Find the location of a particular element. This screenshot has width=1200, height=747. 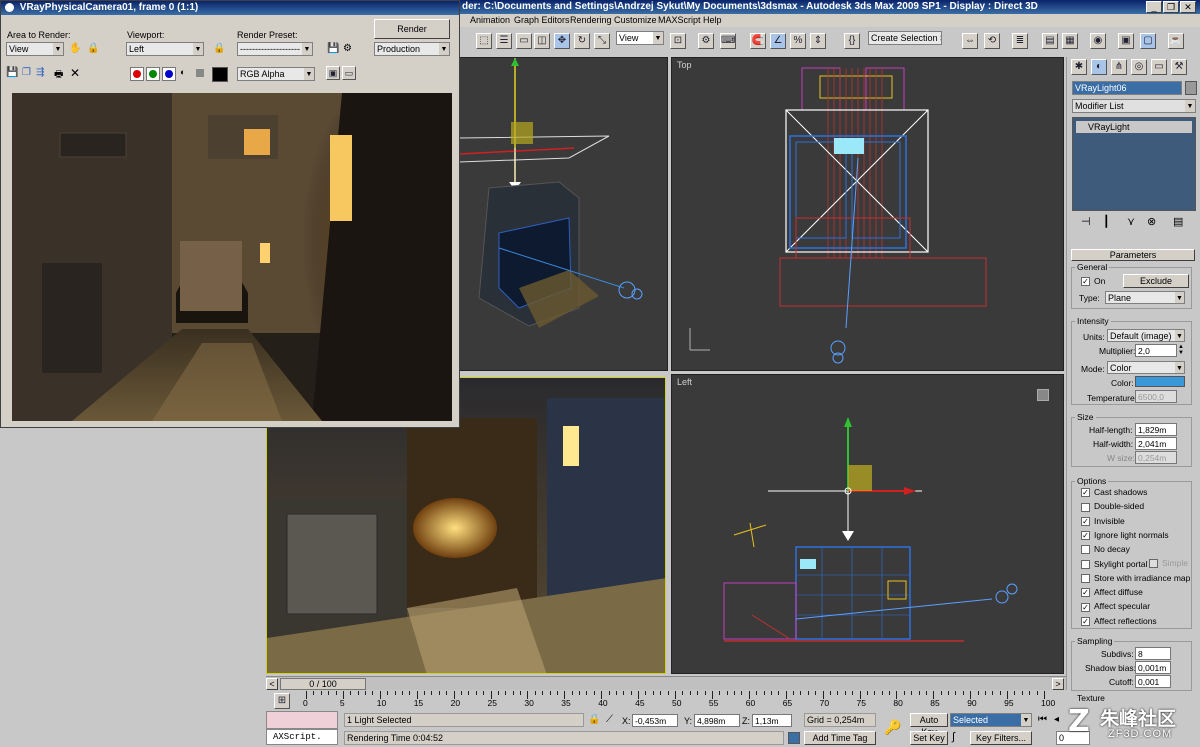

rotate-icon: ↻ is located at coordinates (582, 41).